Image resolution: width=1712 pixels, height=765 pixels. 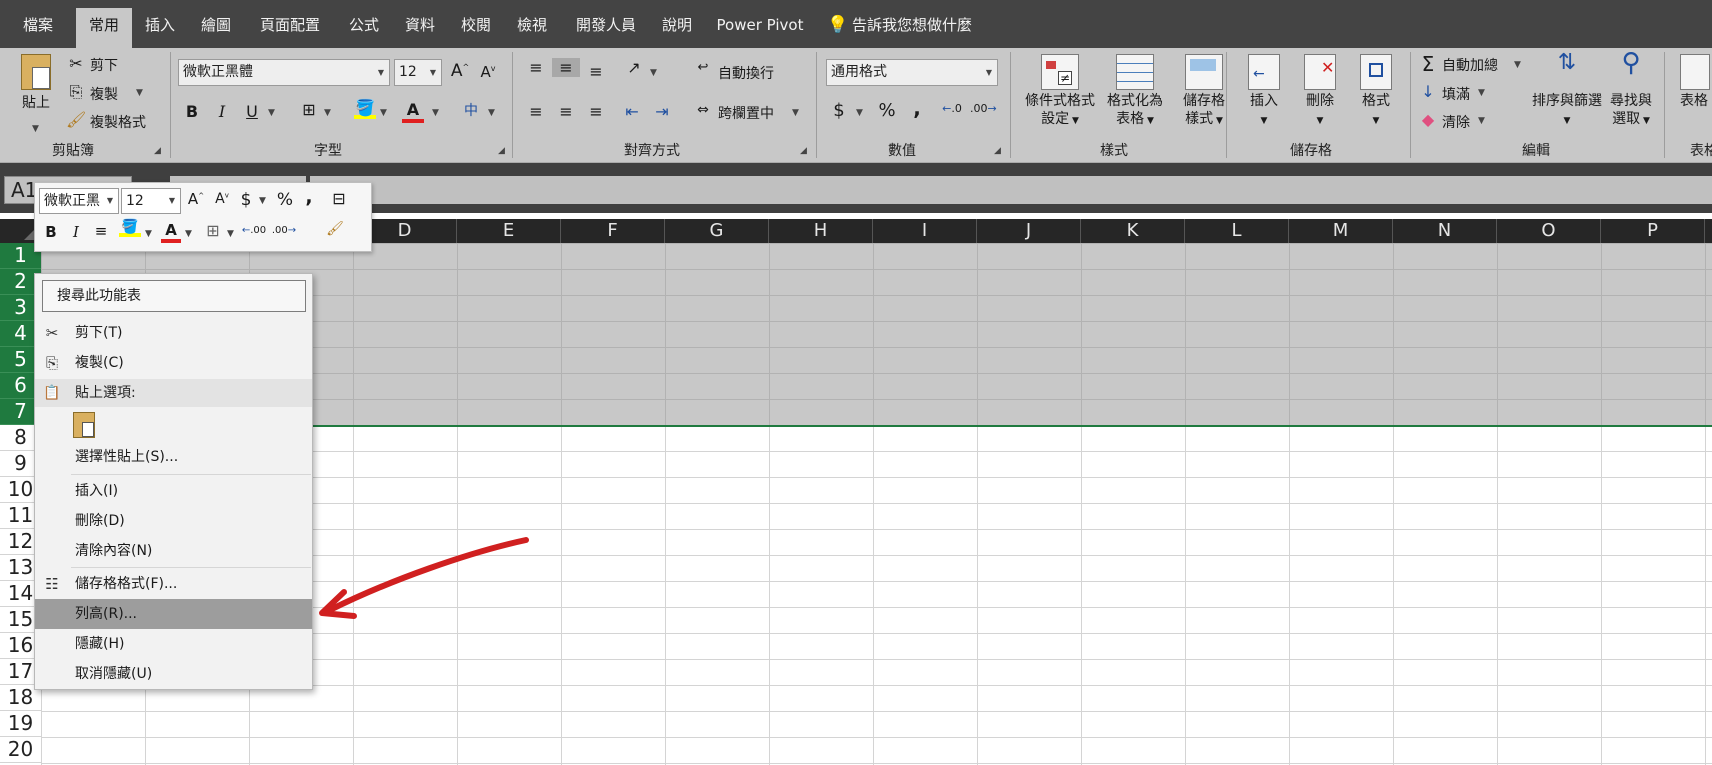 I want to click on column-header-g: G, so click(x=717, y=231).